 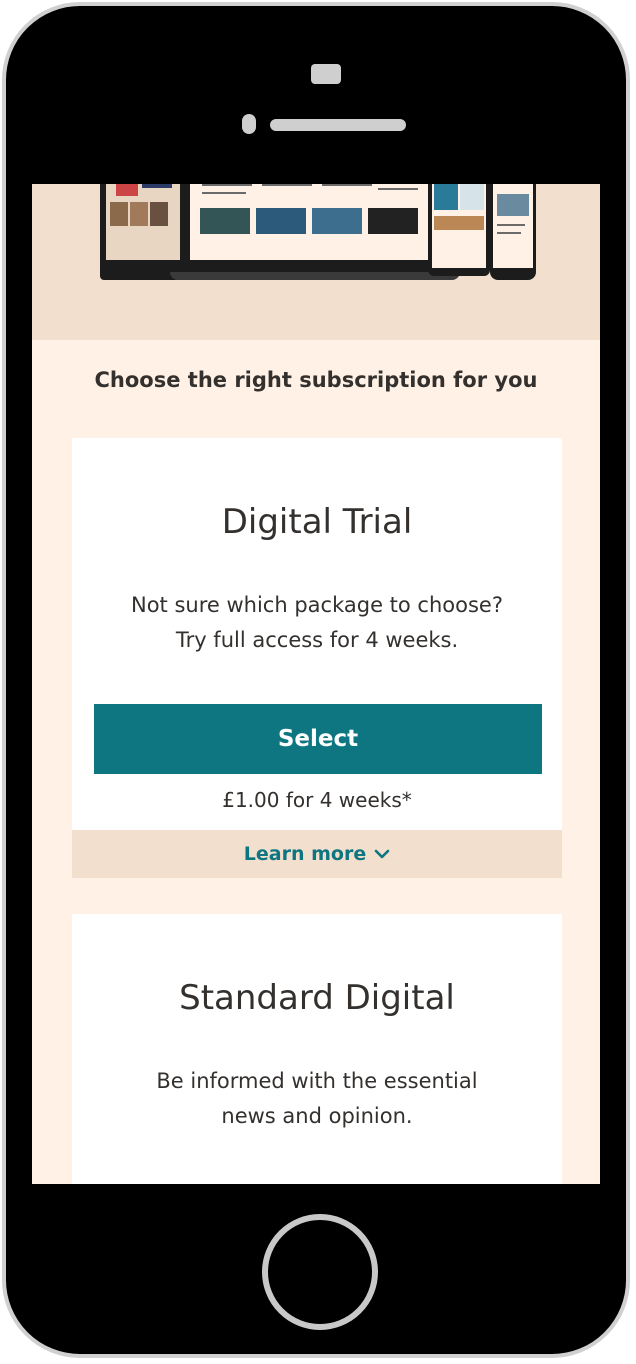 I want to click on monitor-device, so click(x=143, y=232).